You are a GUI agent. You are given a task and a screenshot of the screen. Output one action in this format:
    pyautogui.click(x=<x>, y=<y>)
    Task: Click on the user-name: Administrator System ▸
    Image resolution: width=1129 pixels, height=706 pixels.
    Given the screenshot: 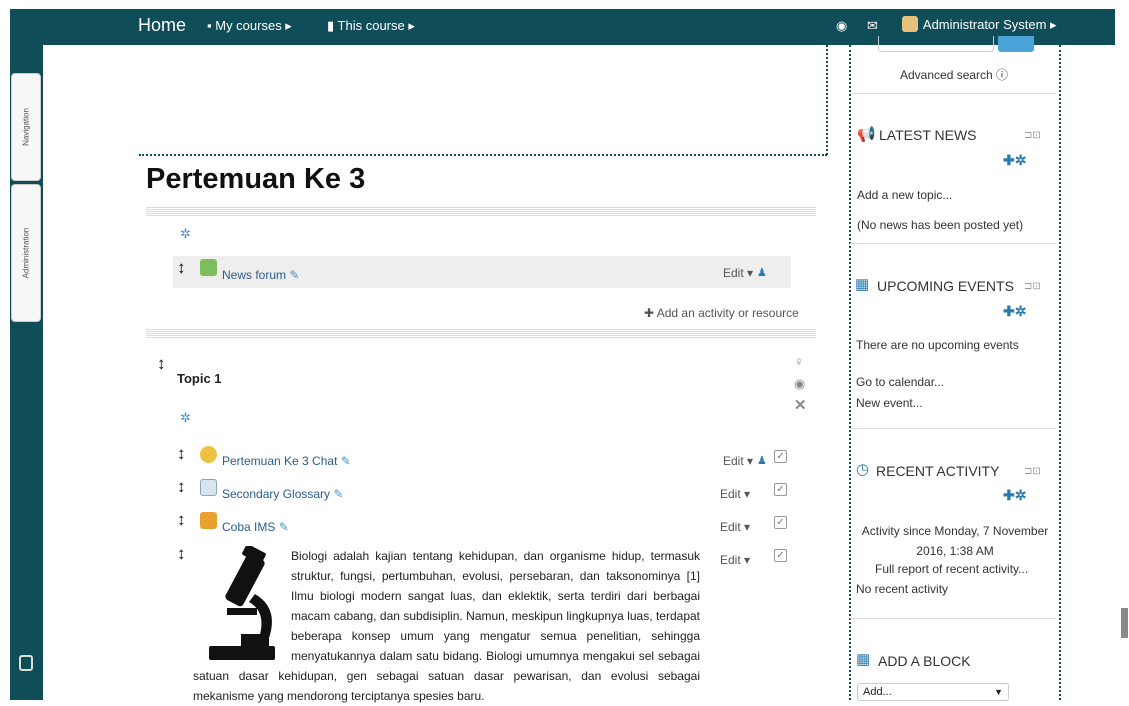 What is the action you would take?
    pyautogui.click(x=989, y=24)
    